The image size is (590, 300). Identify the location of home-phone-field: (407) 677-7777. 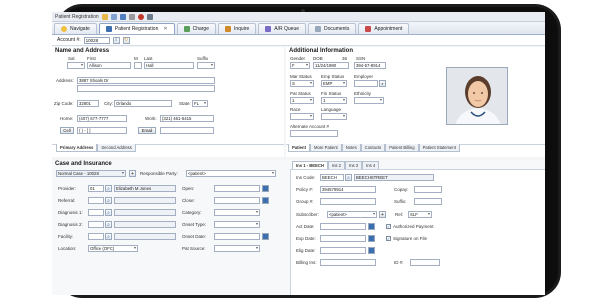
(102, 118).